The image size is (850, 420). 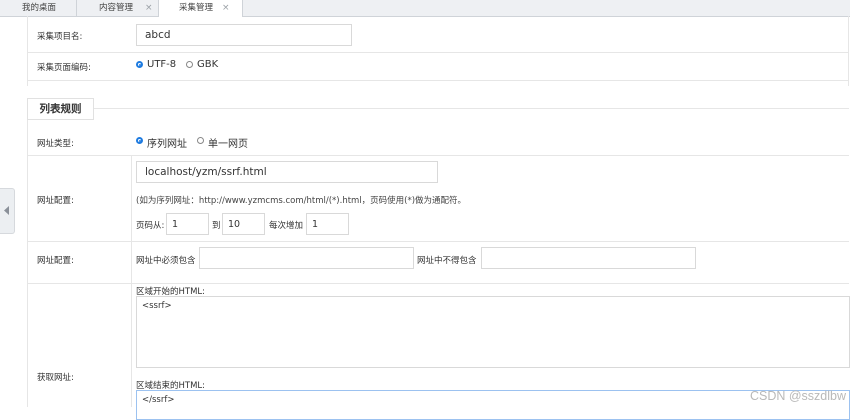 I want to click on url-filter-label: 网址配置:, so click(x=55, y=261).